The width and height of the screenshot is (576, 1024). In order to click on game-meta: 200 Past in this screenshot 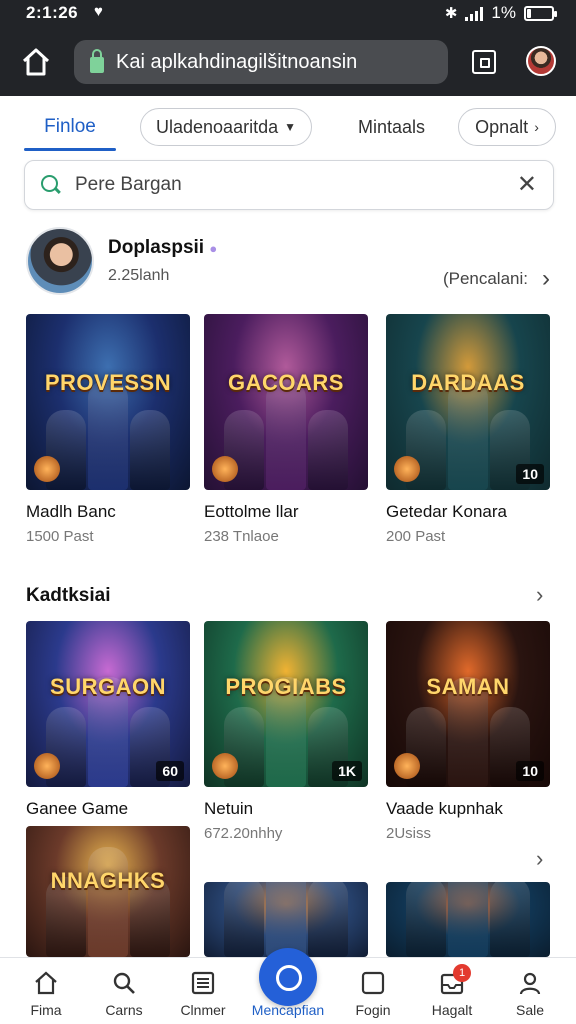, I will do `click(416, 536)`.